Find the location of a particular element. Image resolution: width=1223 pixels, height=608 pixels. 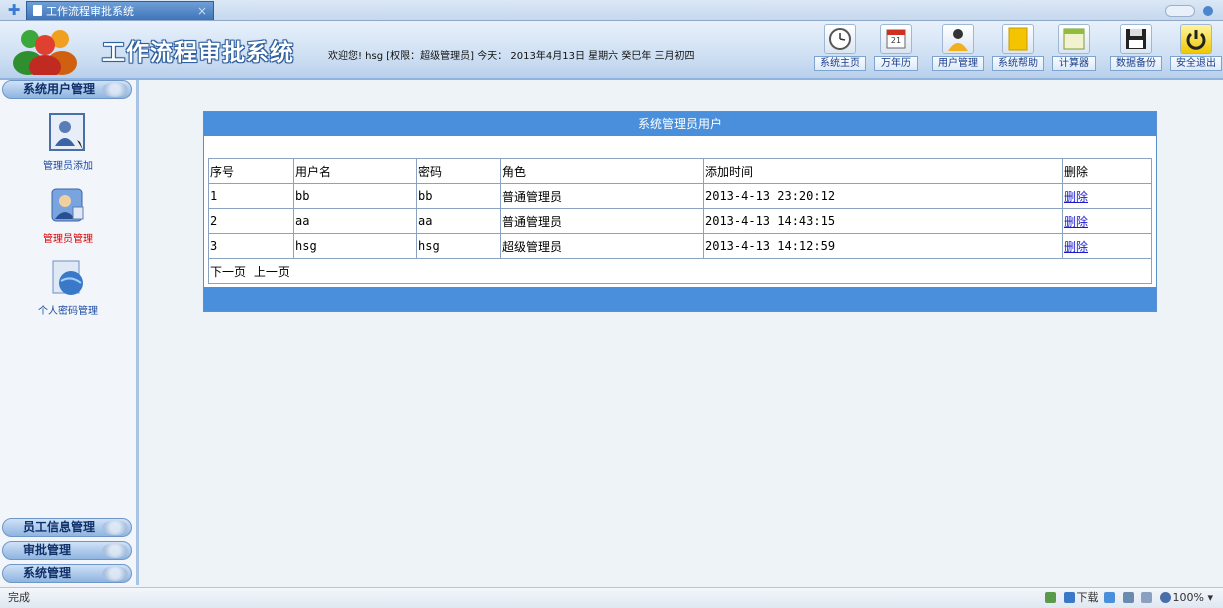

calendar-day: 21 is located at coordinates (896, 40).